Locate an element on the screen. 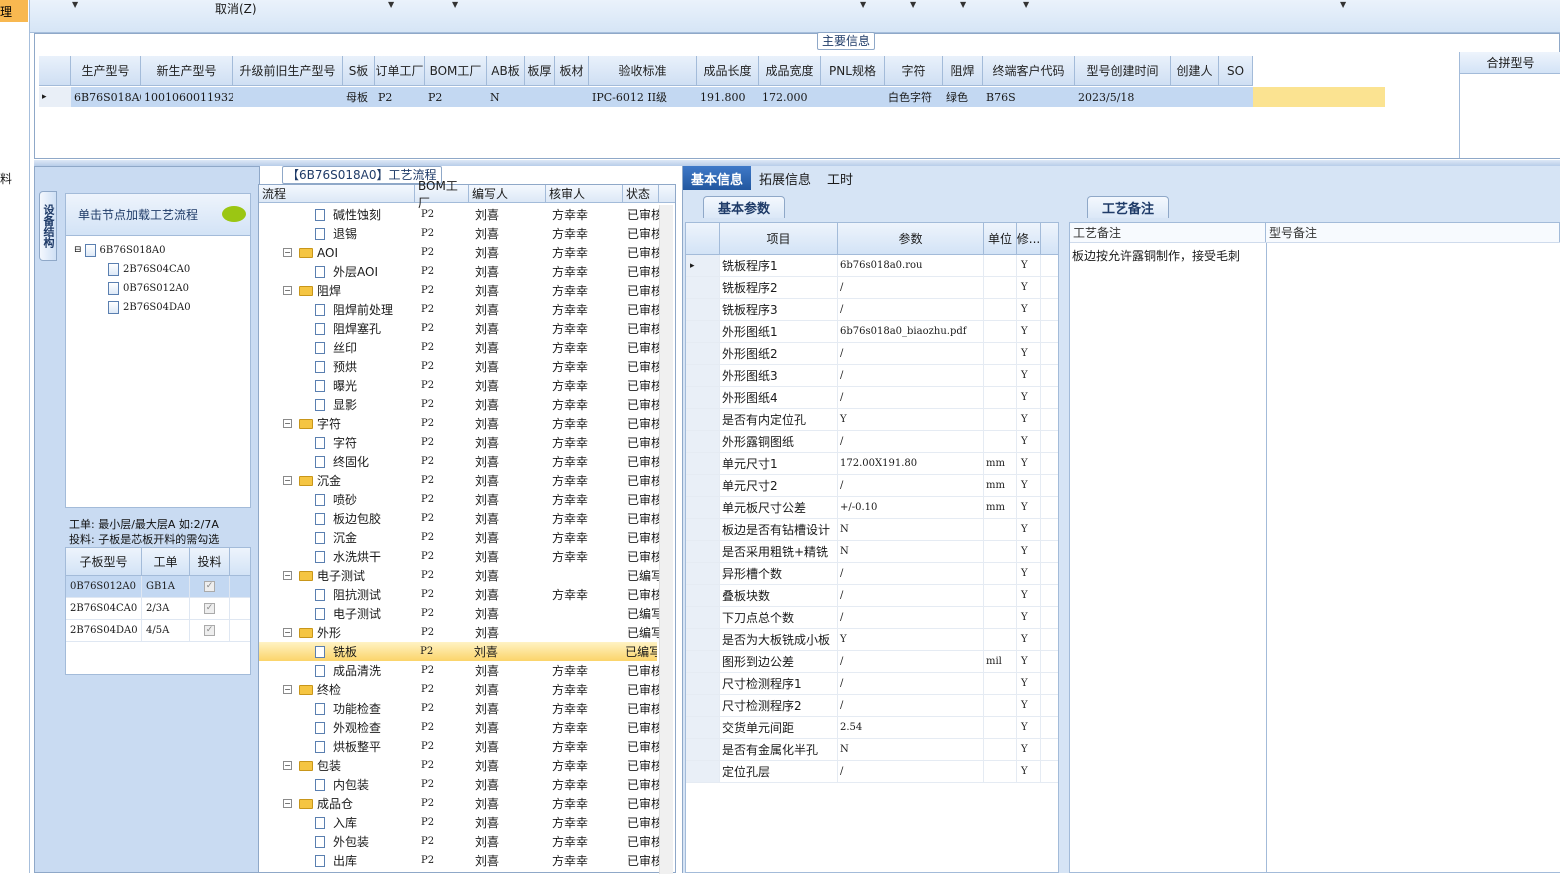 This screenshot has width=1560, height=874. param-row: 外形图纸1 6b76s018a0_biaozhu.pdf Y is located at coordinates (872, 332).